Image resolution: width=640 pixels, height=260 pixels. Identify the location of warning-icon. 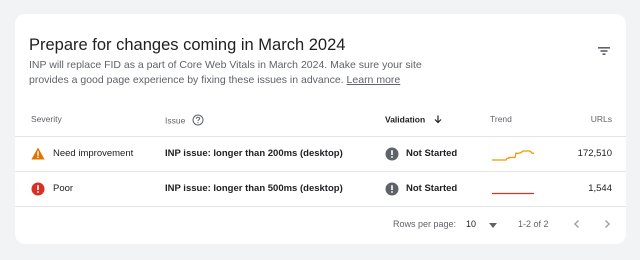
(38, 156).